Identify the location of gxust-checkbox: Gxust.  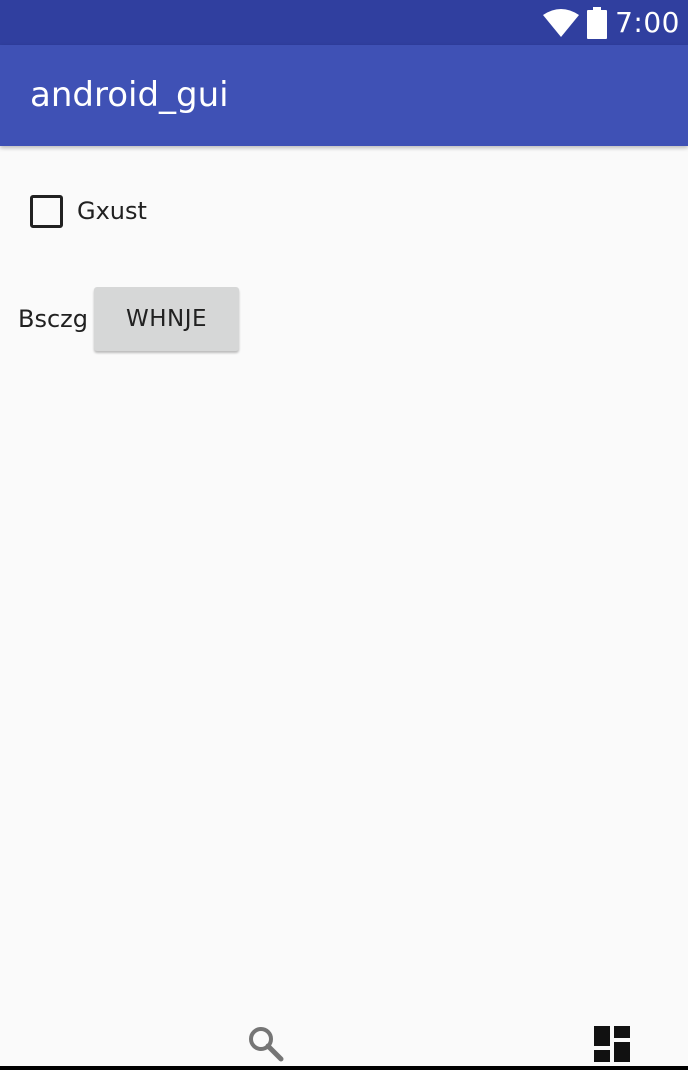
(88, 211).